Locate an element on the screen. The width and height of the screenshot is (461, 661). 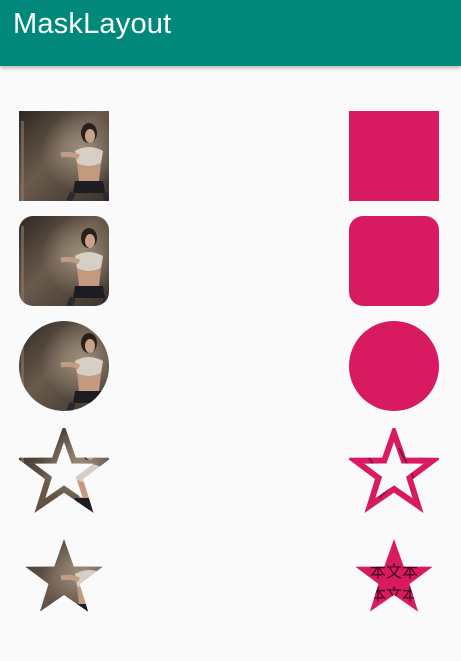
star-text-line-1: 本文本 is located at coordinates (394, 571).